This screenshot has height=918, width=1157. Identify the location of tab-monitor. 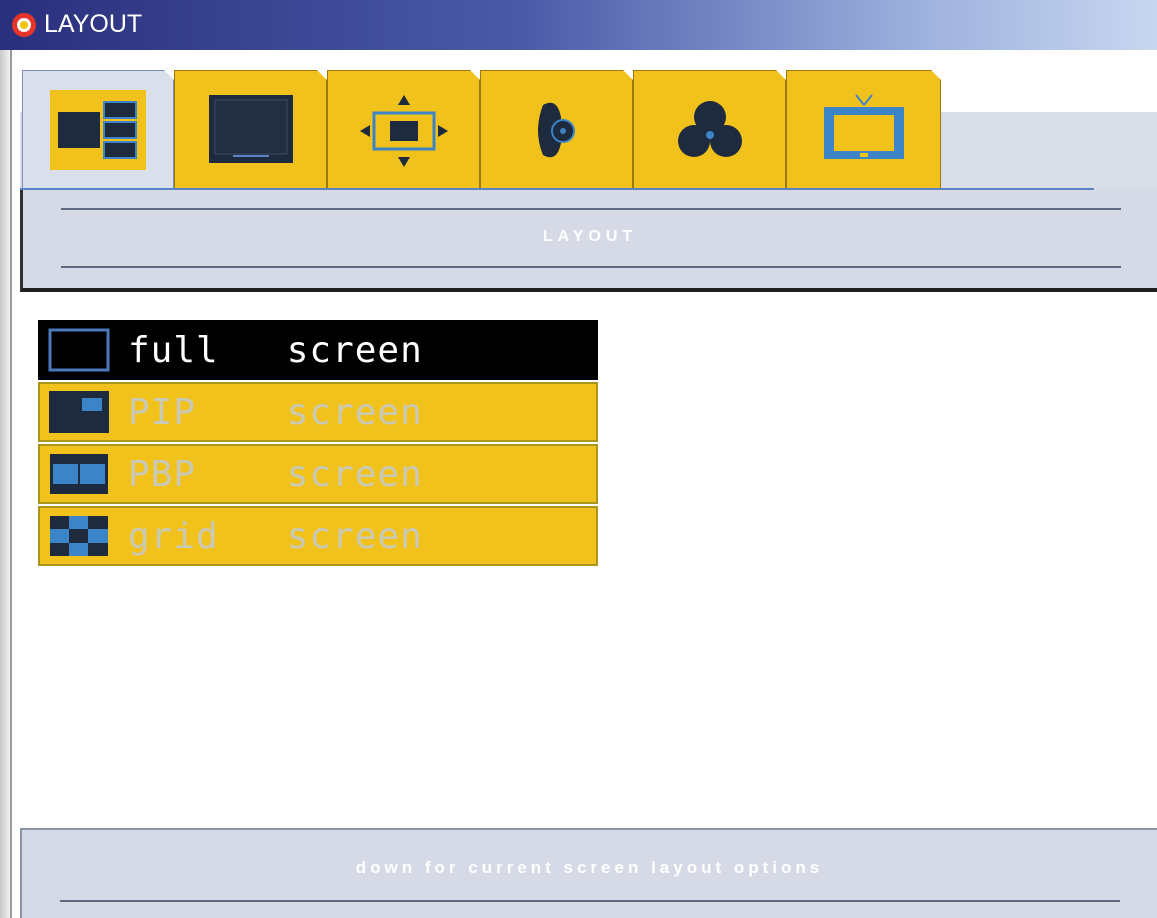
(250, 129).